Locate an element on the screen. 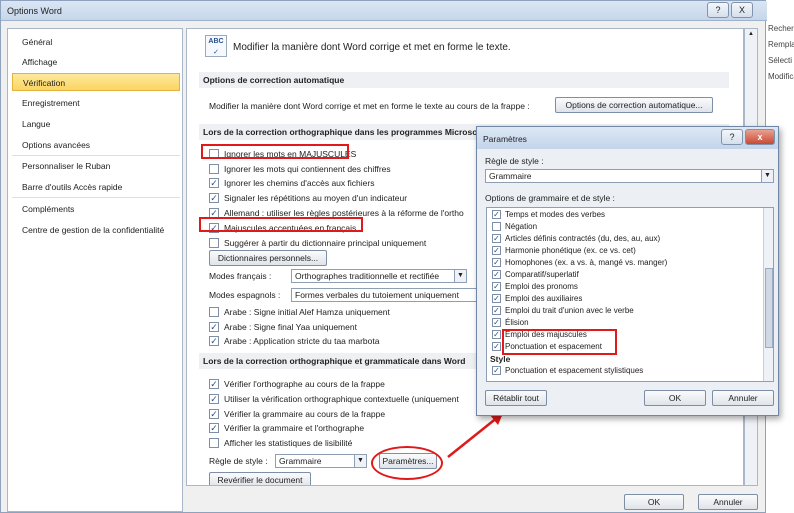  nav-item-language: Langue is located at coordinates (96, 124).